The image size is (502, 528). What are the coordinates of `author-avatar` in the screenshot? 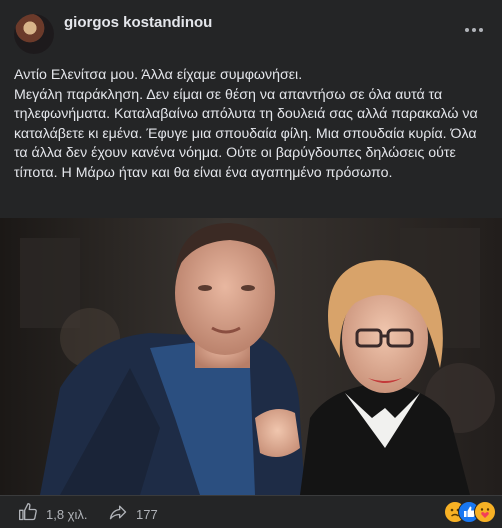 It's located at (34, 34).